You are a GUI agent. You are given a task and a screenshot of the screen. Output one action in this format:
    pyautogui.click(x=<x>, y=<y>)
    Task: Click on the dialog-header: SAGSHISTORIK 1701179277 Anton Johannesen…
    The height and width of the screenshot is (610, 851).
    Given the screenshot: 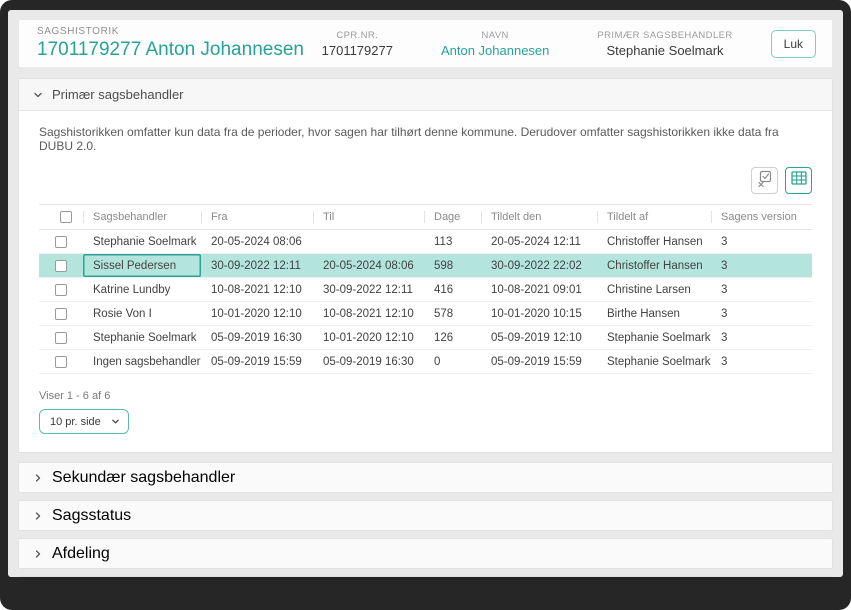 What is the action you would take?
    pyautogui.click(x=425, y=43)
    